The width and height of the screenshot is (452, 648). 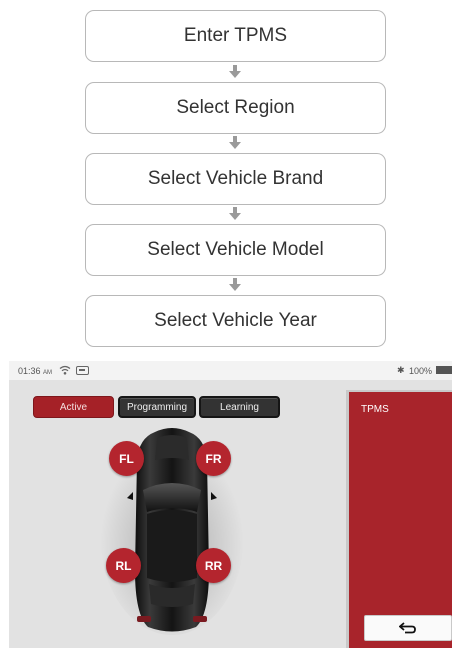 I want to click on back-button, so click(x=408, y=628).